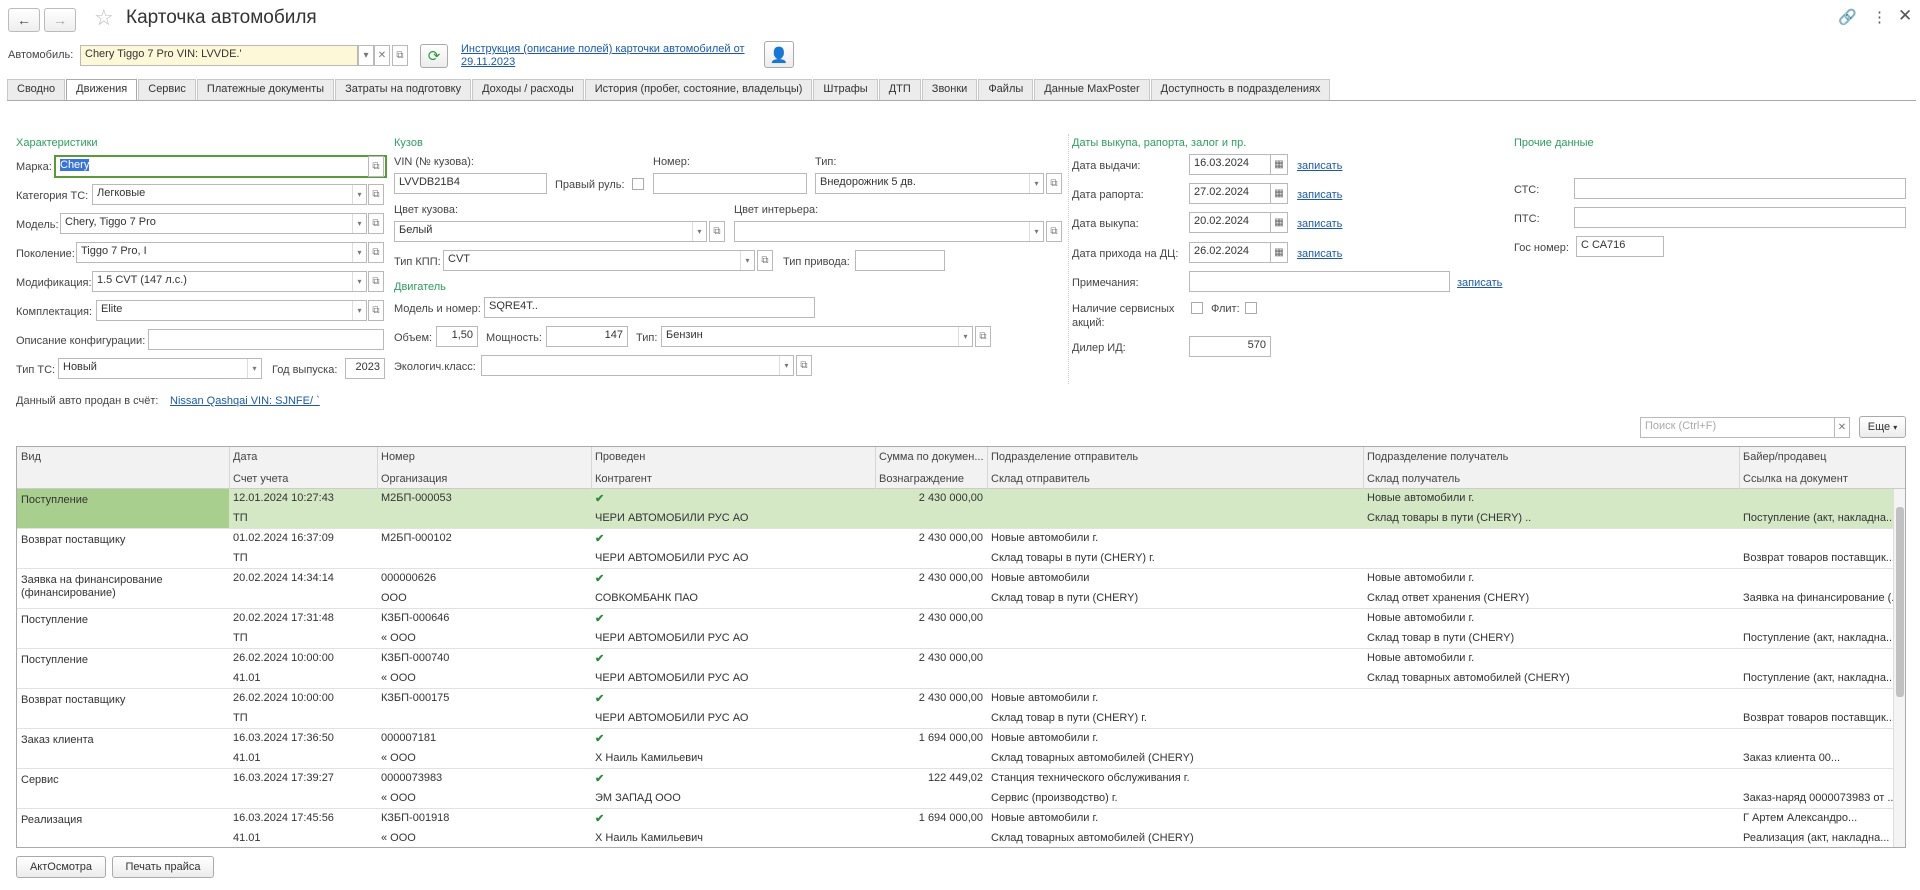 The width and height of the screenshot is (1920, 890). What do you see at coordinates (621, 479) in the screenshot?
I see `column-subheader: Контрагент` at bounding box center [621, 479].